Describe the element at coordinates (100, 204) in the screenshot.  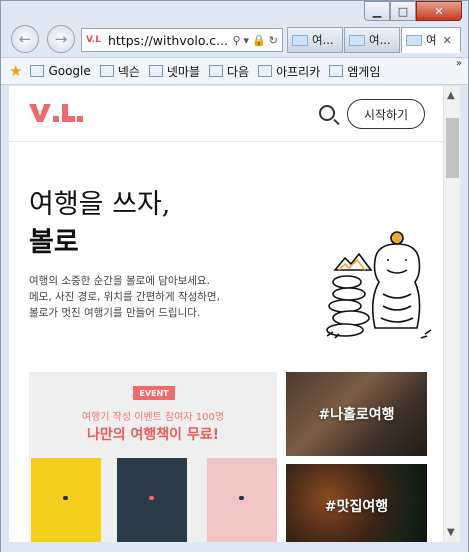
I see `hero-headline: 여행을 쓰자,` at that location.